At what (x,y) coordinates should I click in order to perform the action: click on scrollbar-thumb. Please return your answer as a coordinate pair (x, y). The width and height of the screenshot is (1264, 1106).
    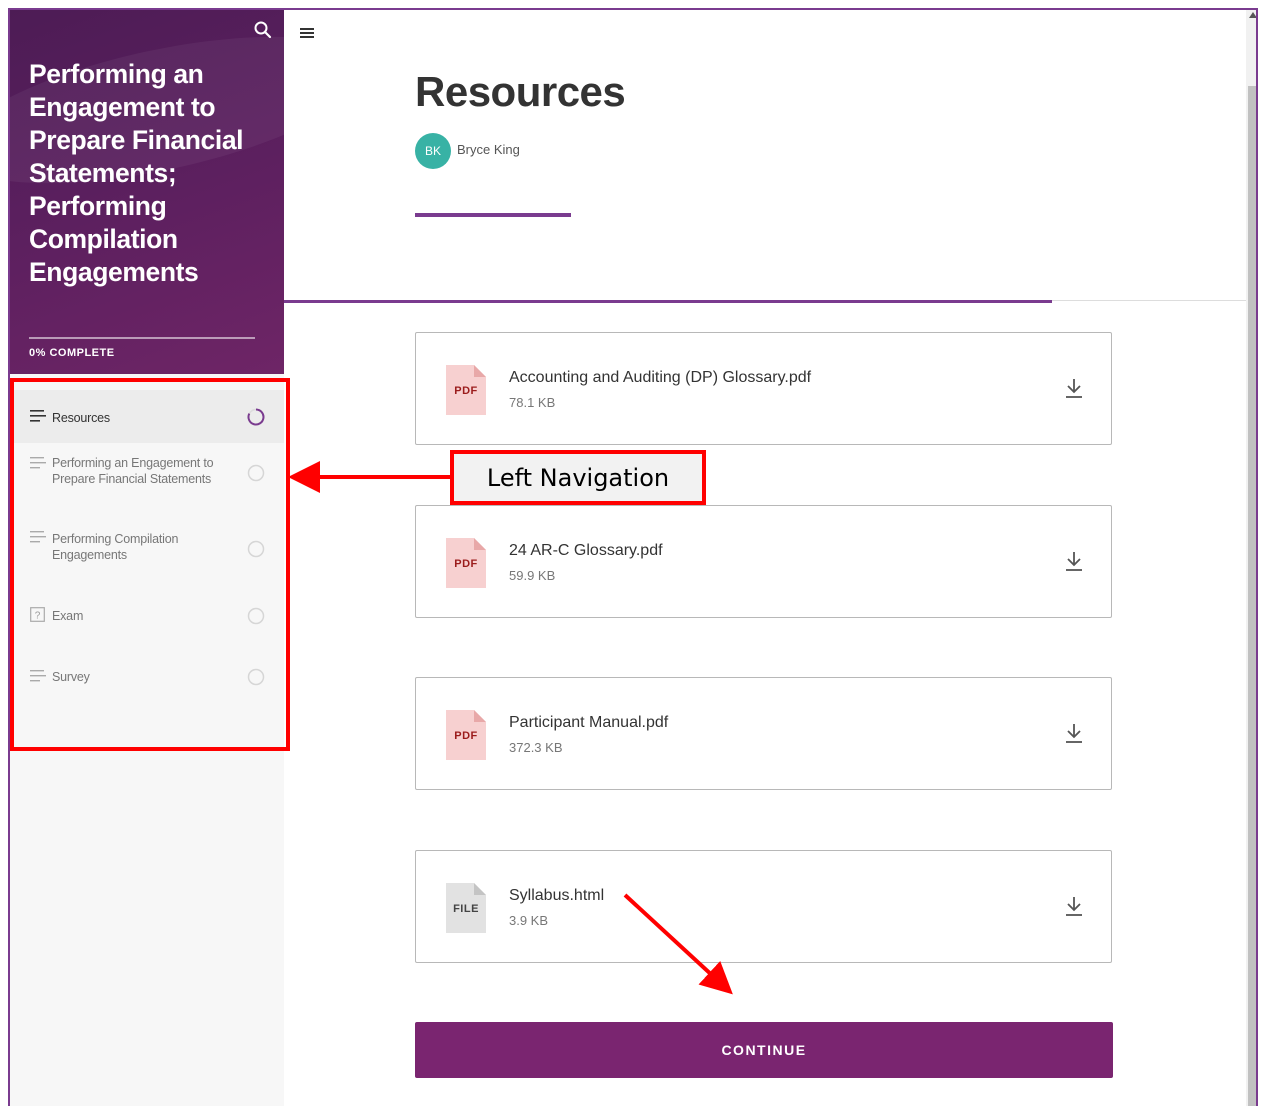
    Looking at the image, I should click on (1252, 596).